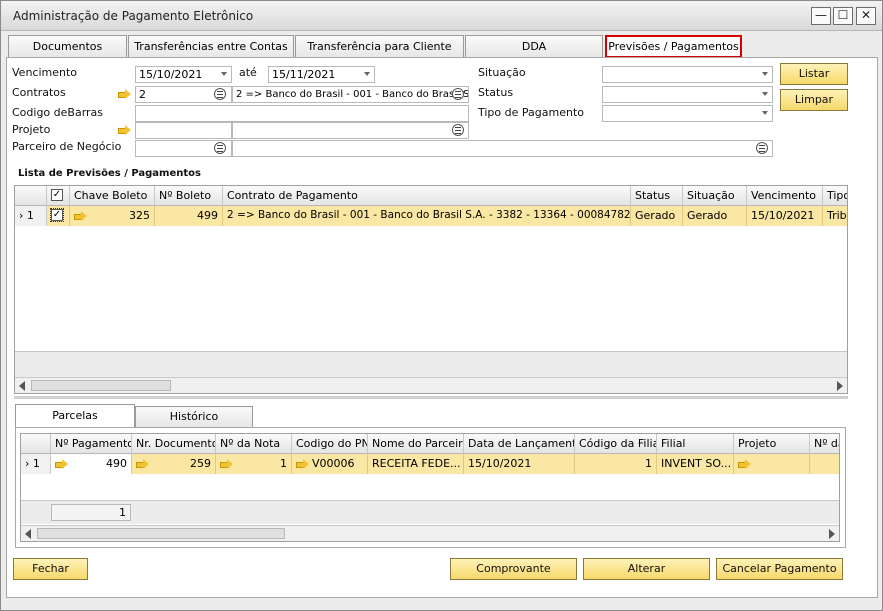 This screenshot has width=883, height=611. I want to click on grid-corner, so click(31, 196).